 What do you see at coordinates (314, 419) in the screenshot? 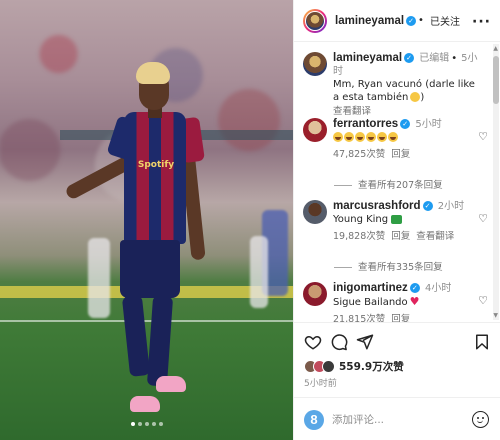
I see `composer-avatar: 8` at bounding box center [314, 419].